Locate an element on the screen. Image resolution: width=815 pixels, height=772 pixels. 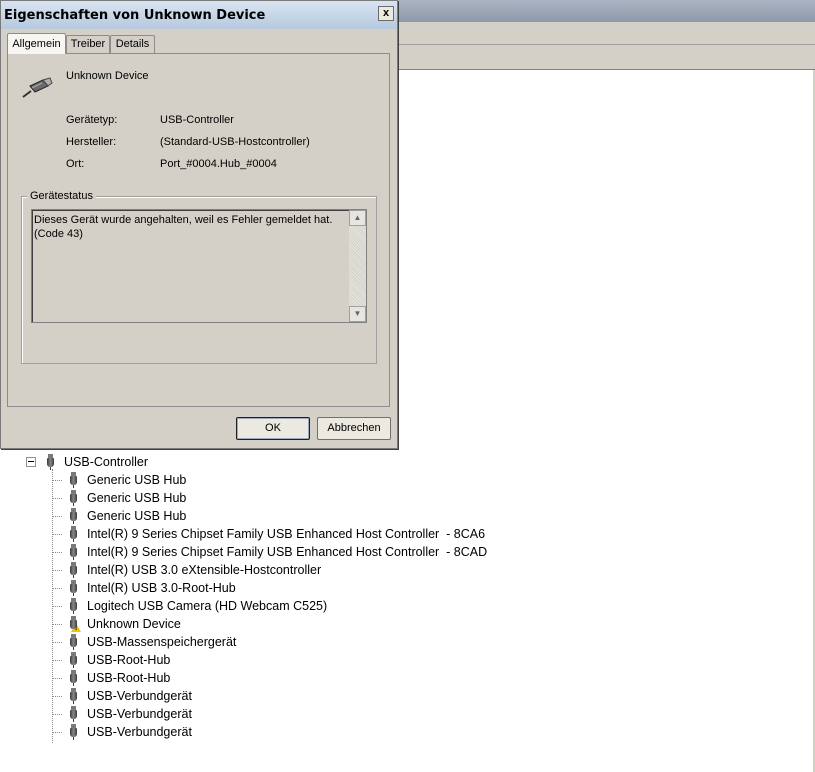
dialog-title: Eigenschaften von Unknown Device is located at coordinates (135, 15).